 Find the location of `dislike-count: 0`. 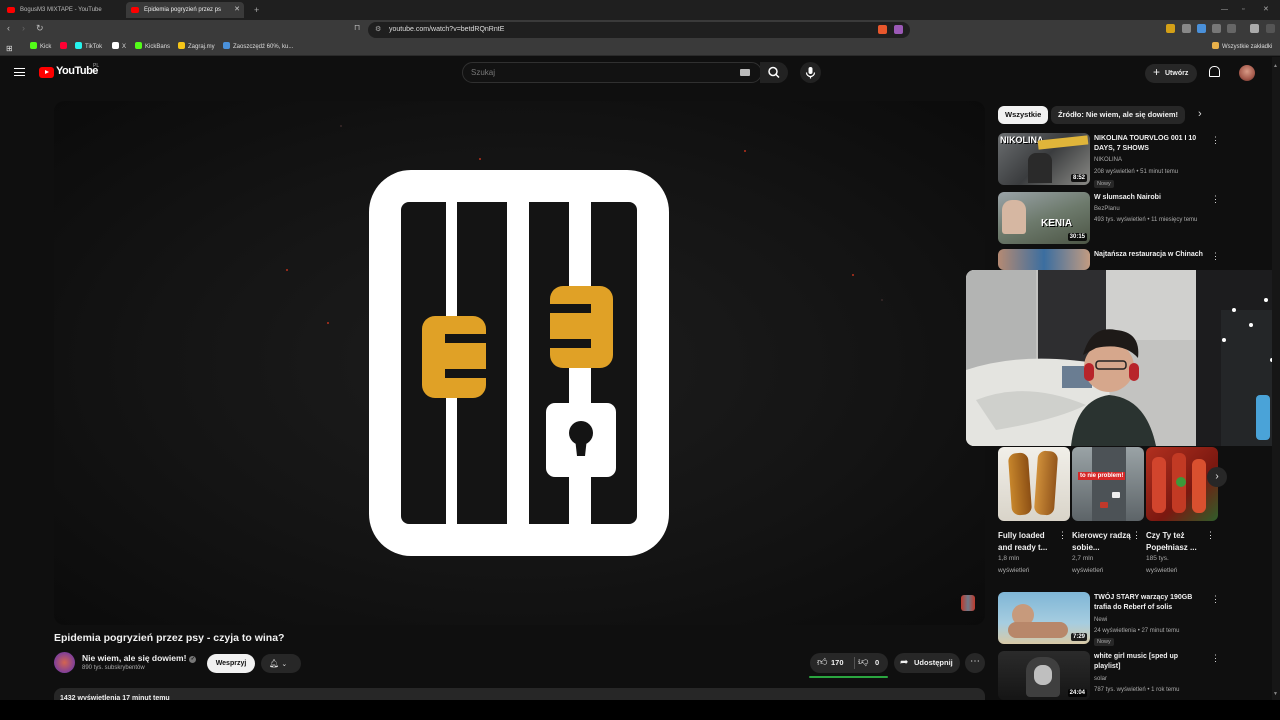

dislike-count: 0 is located at coordinates (877, 662).